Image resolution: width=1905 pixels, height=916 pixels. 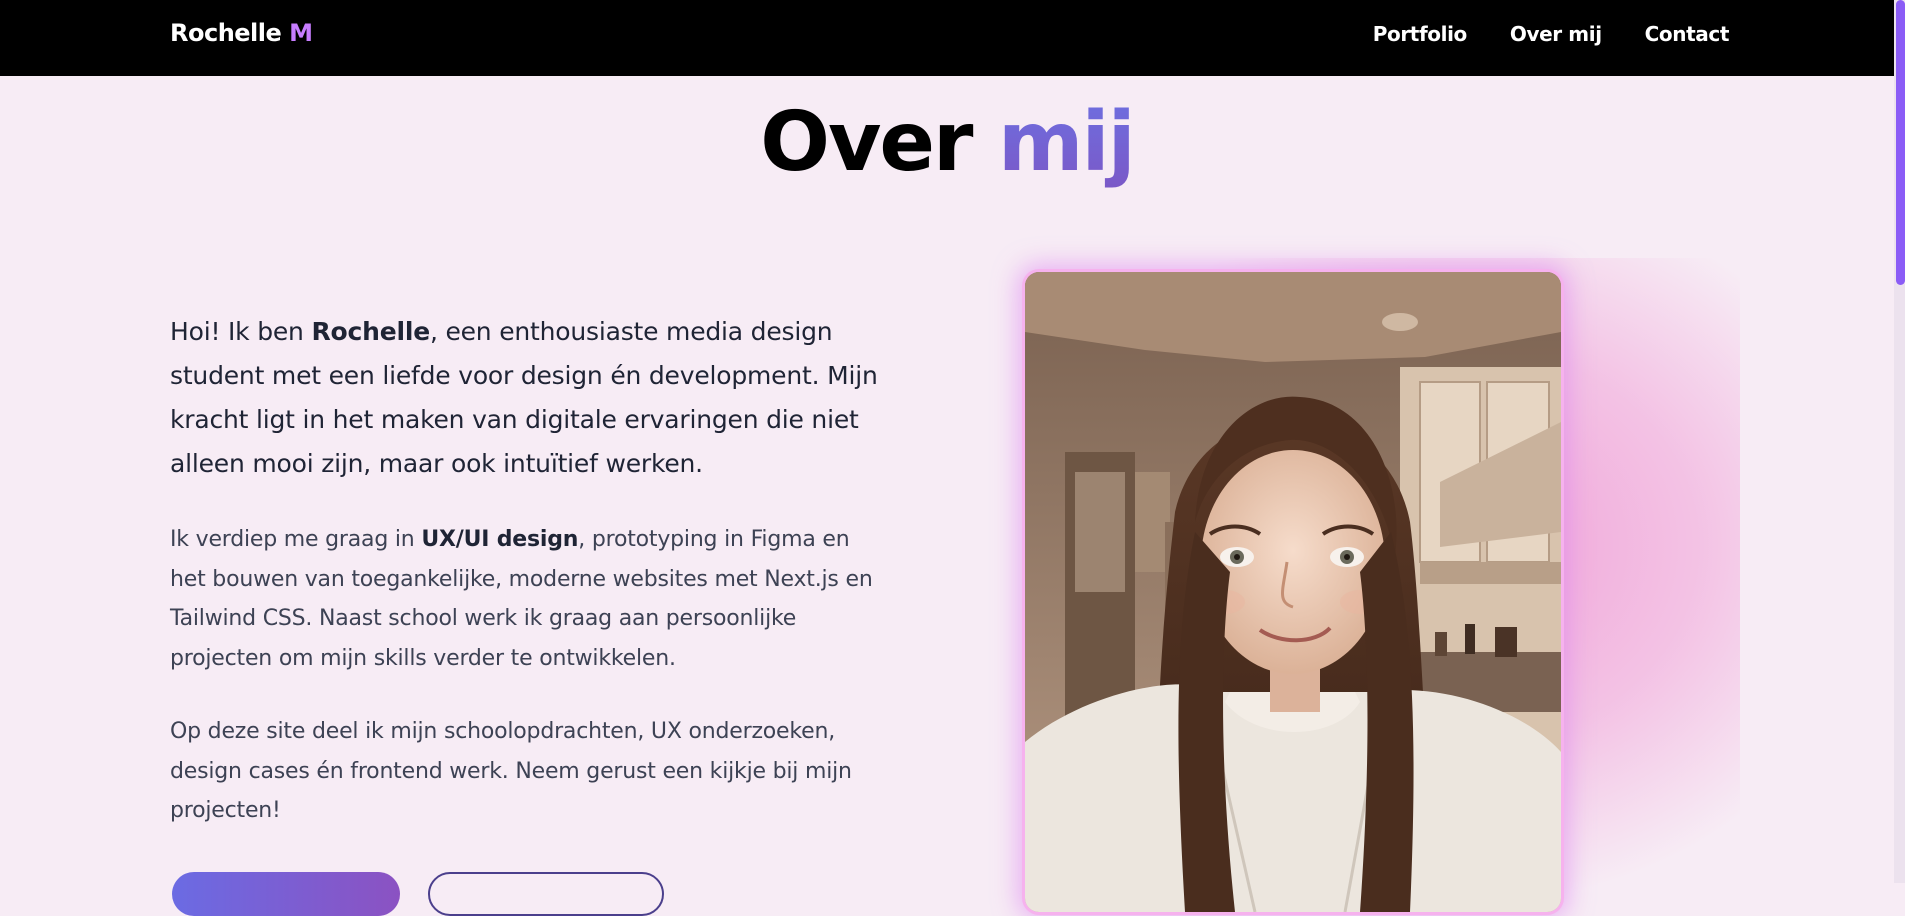 What do you see at coordinates (1067, 142) in the screenshot?
I see `page-title-accent: mij` at bounding box center [1067, 142].